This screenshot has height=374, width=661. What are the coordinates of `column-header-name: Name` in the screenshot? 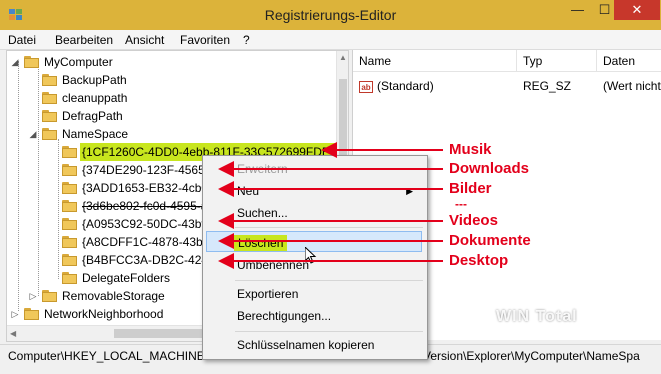 It's located at (435, 61).